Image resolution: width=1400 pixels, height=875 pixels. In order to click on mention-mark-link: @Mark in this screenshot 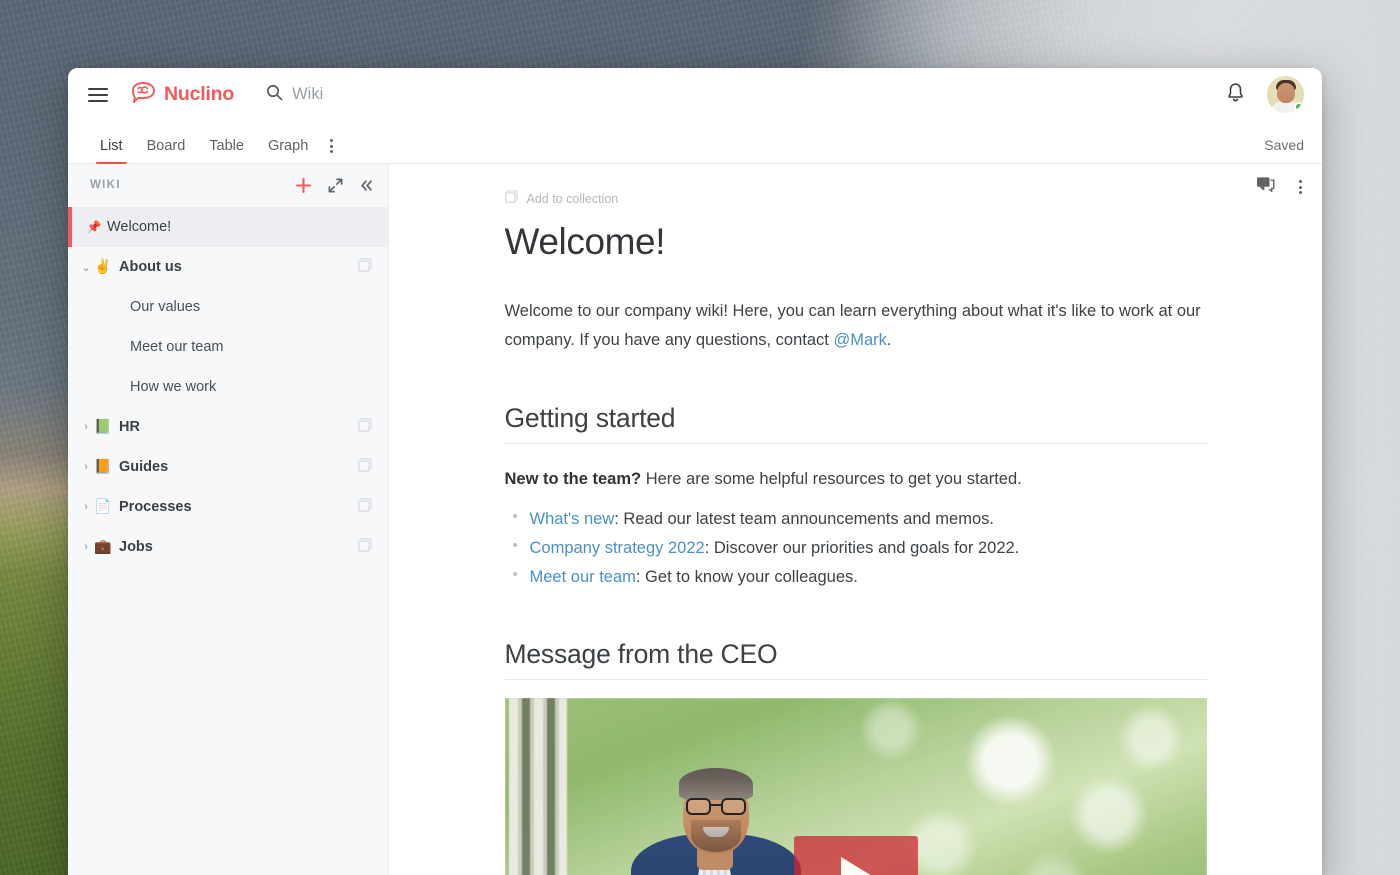, I will do `click(859, 340)`.